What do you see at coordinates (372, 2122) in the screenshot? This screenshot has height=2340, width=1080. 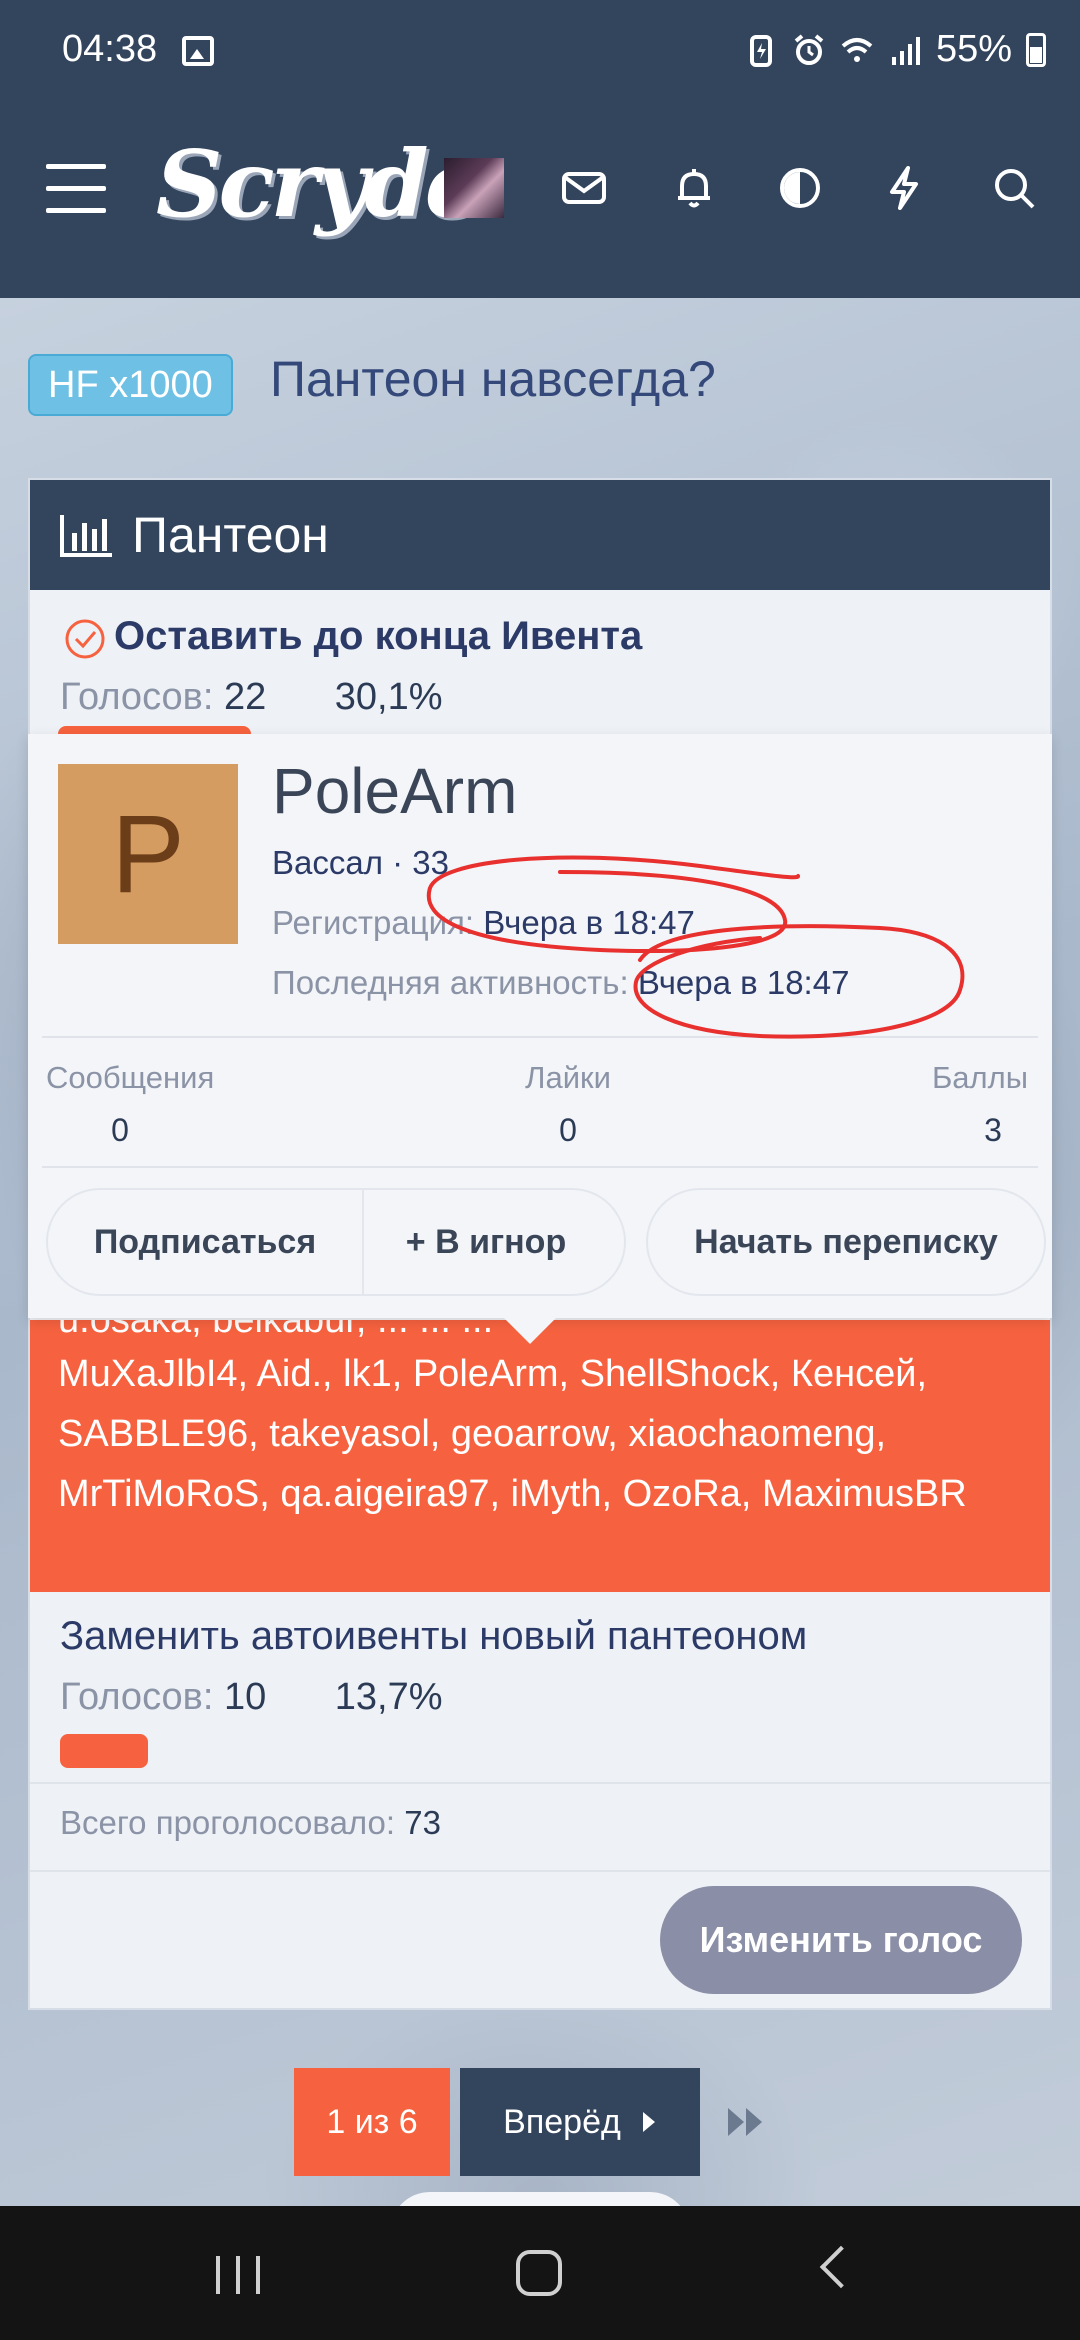 I see `pagination-current: 1 из 6` at bounding box center [372, 2122].